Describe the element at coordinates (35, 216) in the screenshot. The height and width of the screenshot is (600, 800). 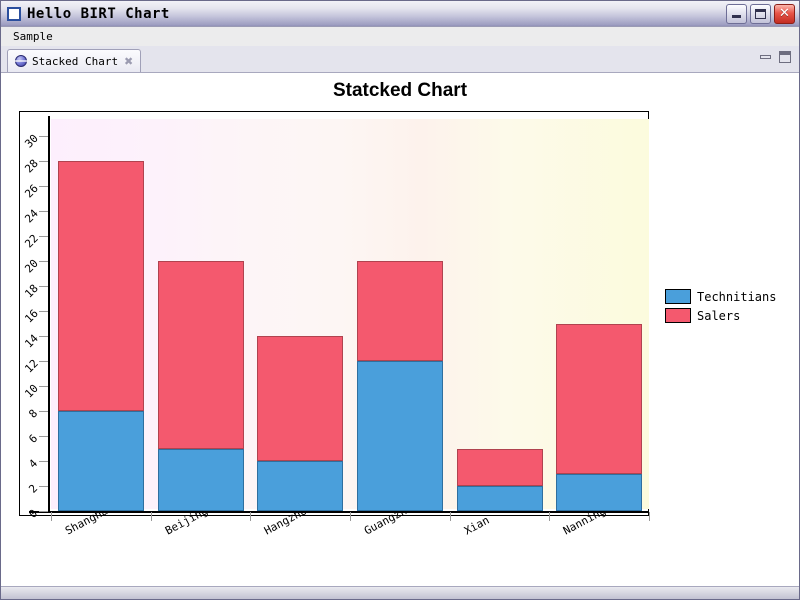
I see `y-axis-tick: 24` at that location.